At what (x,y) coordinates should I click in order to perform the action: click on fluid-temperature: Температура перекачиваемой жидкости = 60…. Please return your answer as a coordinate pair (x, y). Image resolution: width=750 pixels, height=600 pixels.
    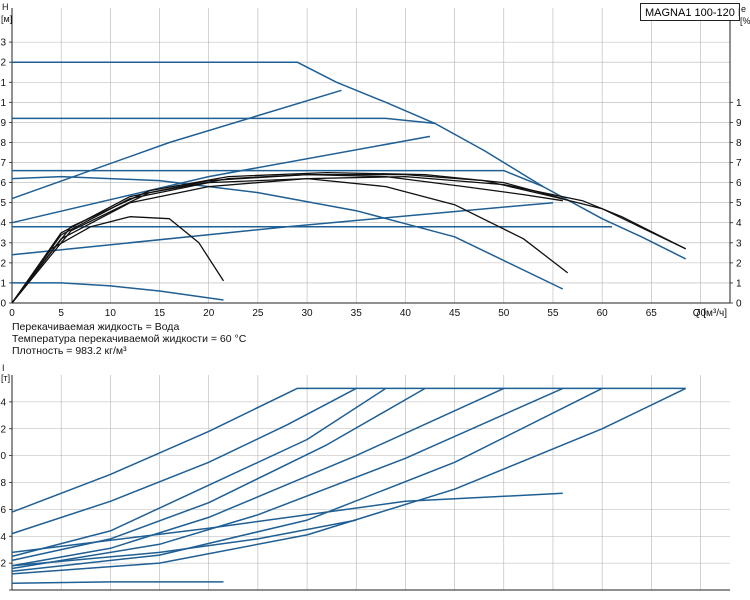
    Looking at the image, I should click on (129, 339).